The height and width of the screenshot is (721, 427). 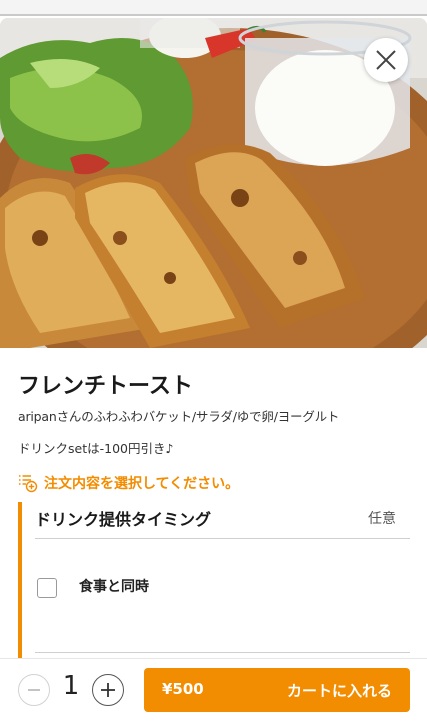 What do you see at coordinates (123, 519) in the screenshot?
I see `option-group-title: ドリンク提供タイミング` at bounding box center [123, 519].